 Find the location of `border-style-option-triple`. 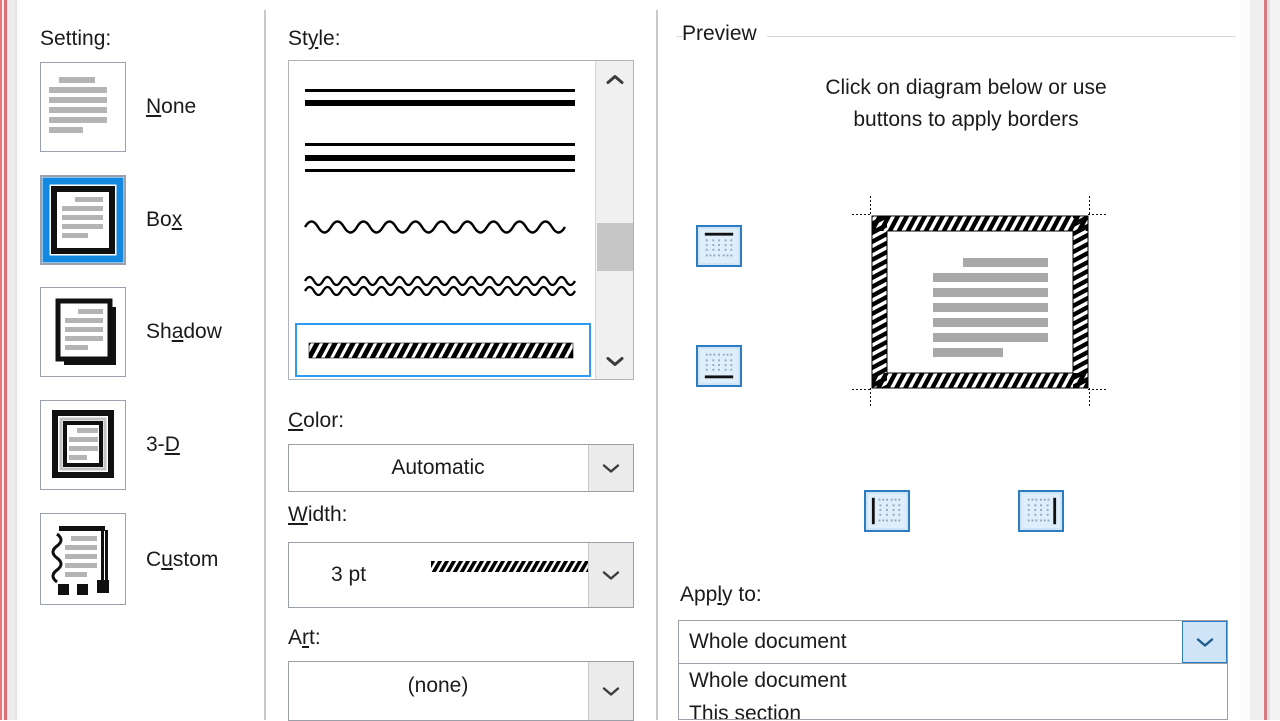

border-style-option-triple is located at coordinates (443, 164).